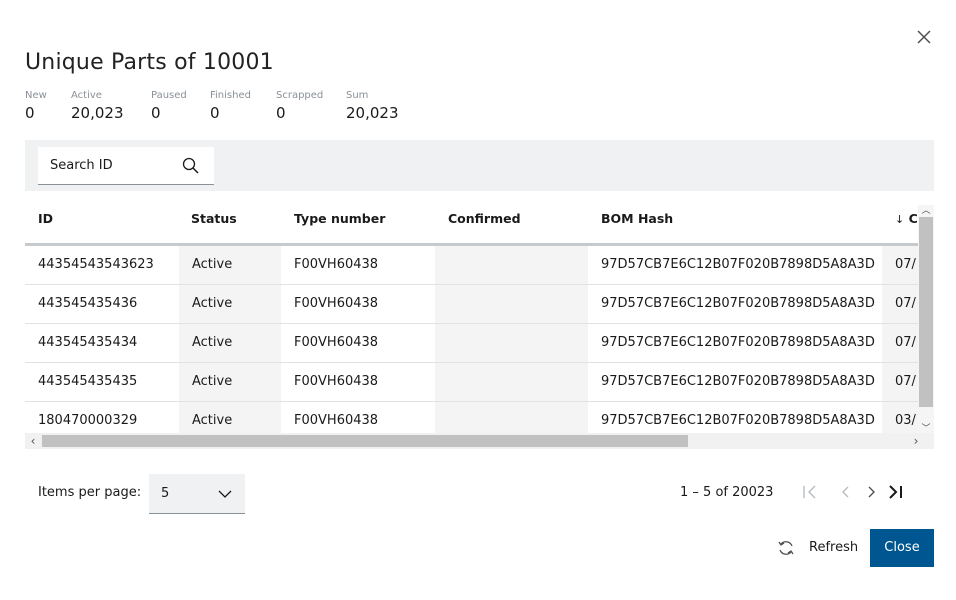 The width and height of the screenshot is (956, 600). What do you see at coordinates (88, 303) in the screenshot?
I see `cell-id: 443545435436` at bounding box center [88, 303].